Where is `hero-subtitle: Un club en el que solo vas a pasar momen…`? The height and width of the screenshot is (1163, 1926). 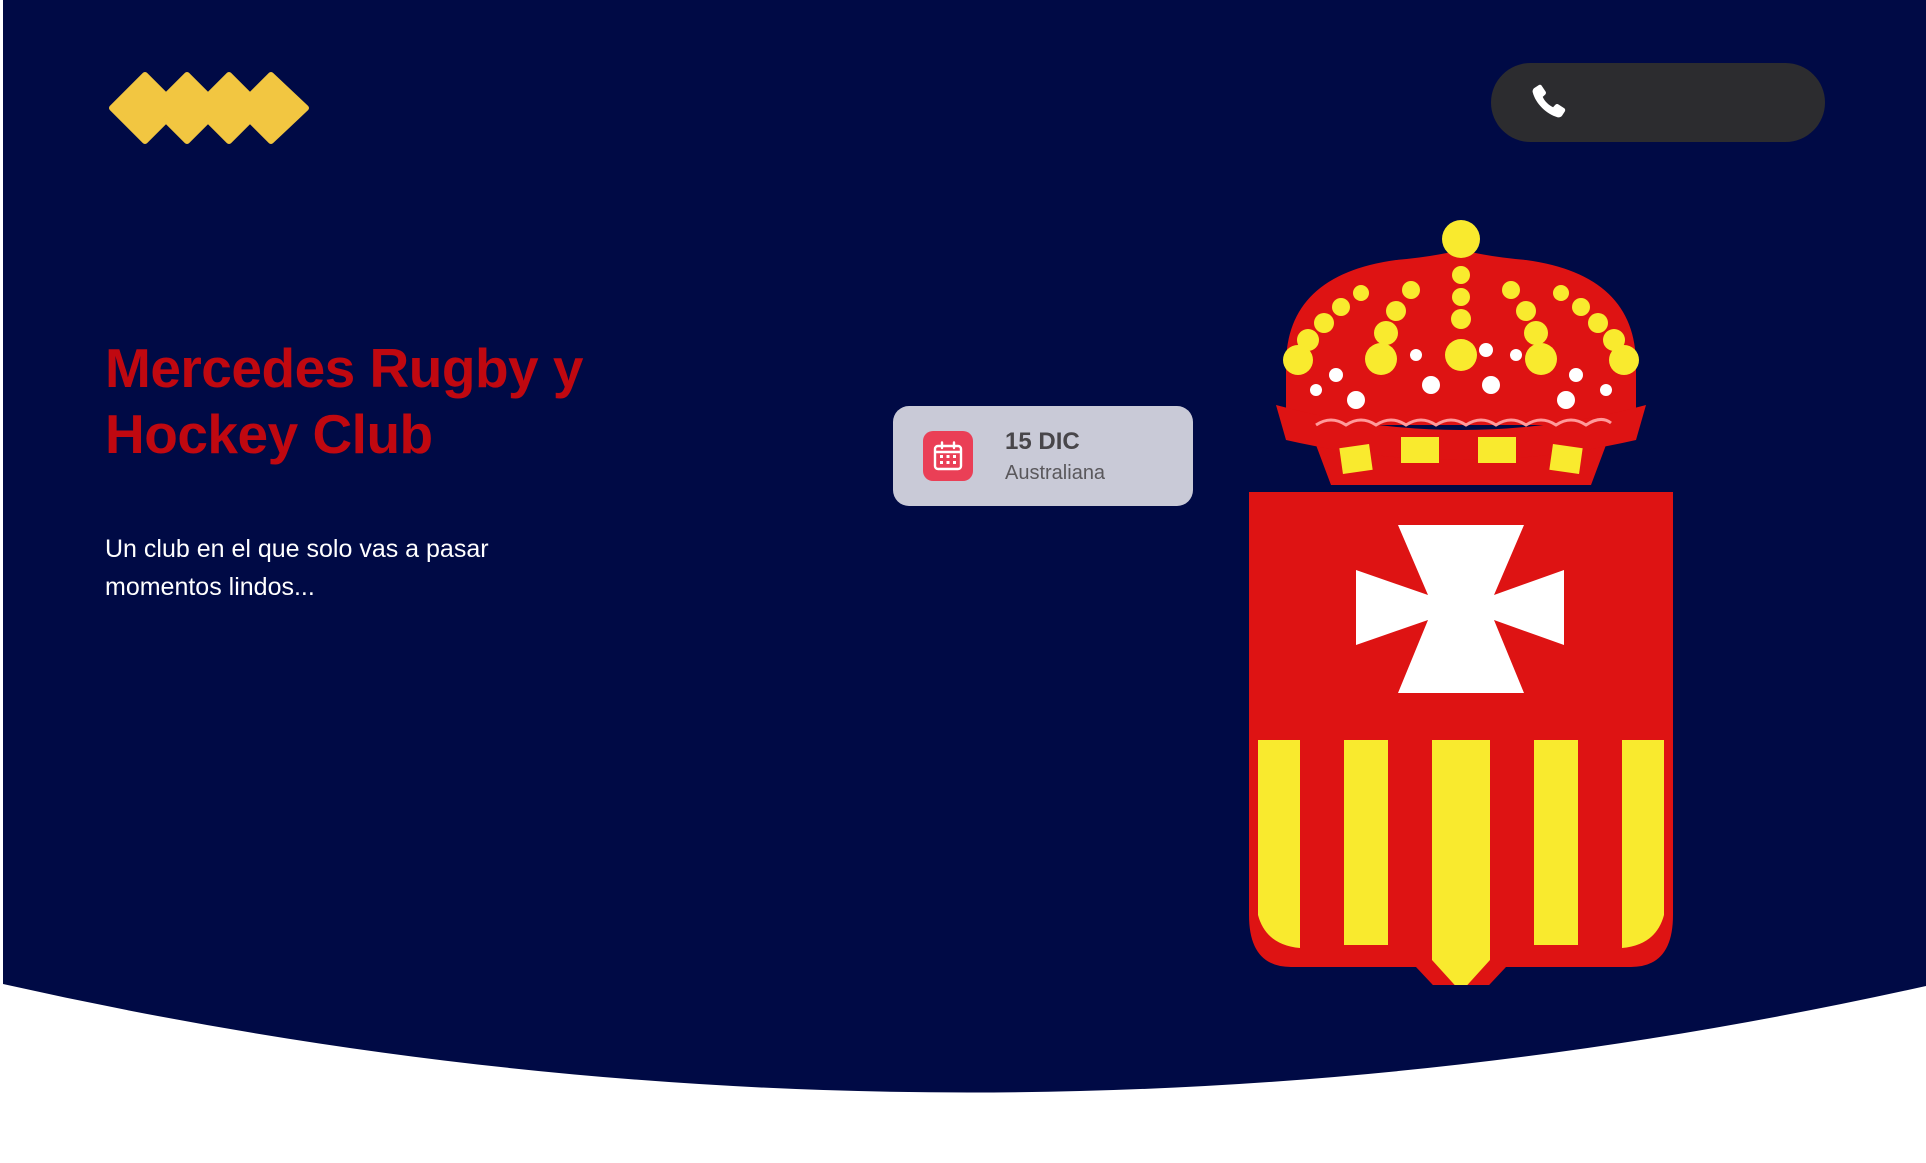 hero-subtitle: Un club en el que solo vas a pasar momen… is located at coordinates (325, 568).